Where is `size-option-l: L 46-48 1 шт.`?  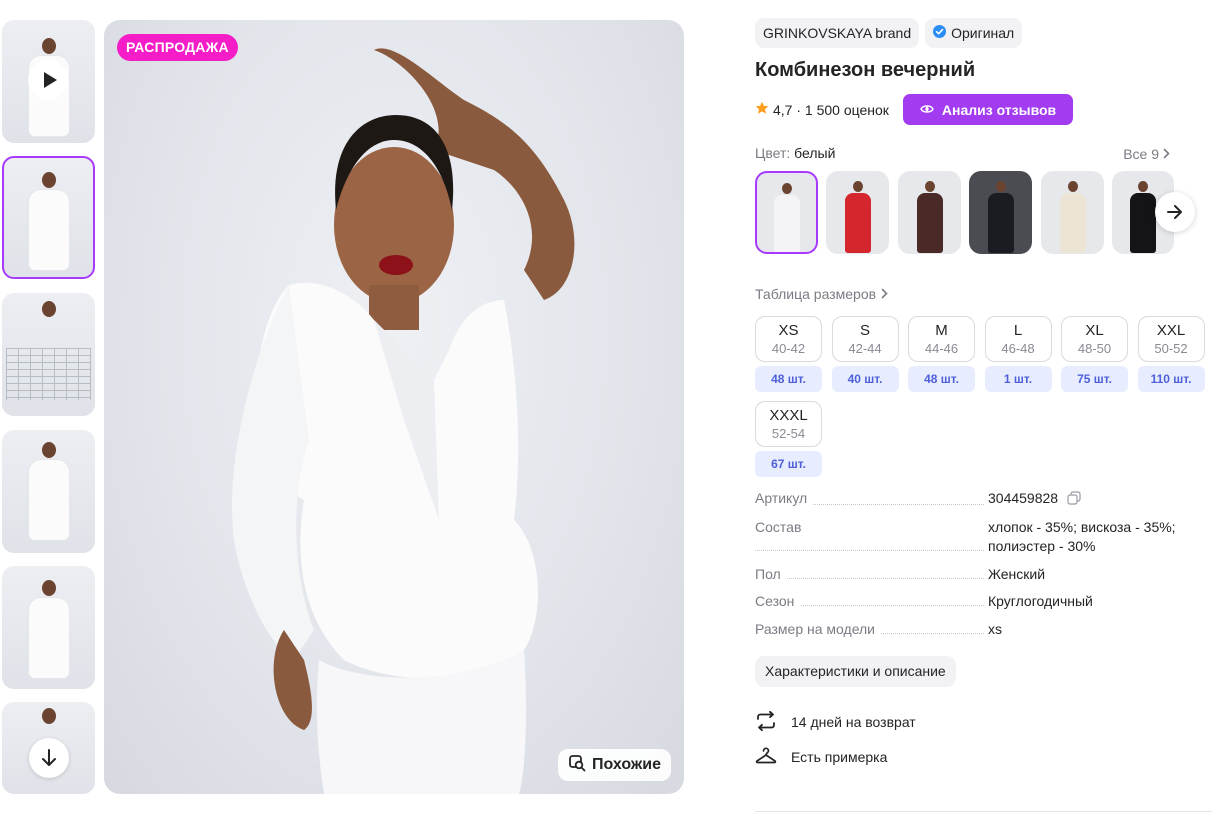 size-option-l: L 46-48 1 шт. is located at coordinates (1018, 354).